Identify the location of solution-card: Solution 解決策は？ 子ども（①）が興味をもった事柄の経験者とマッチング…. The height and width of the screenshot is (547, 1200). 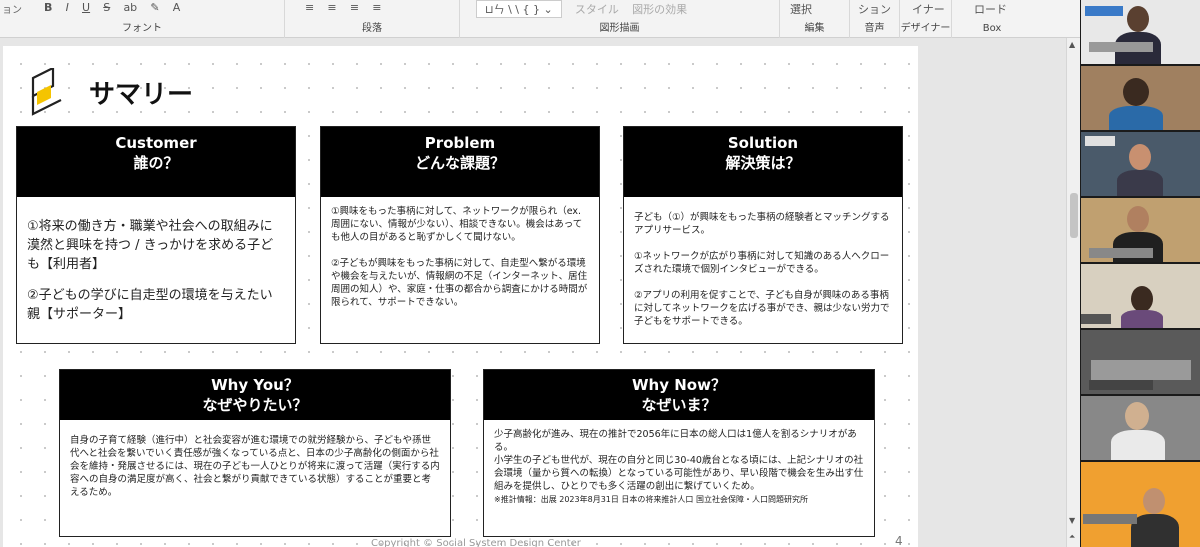
(763, 235).